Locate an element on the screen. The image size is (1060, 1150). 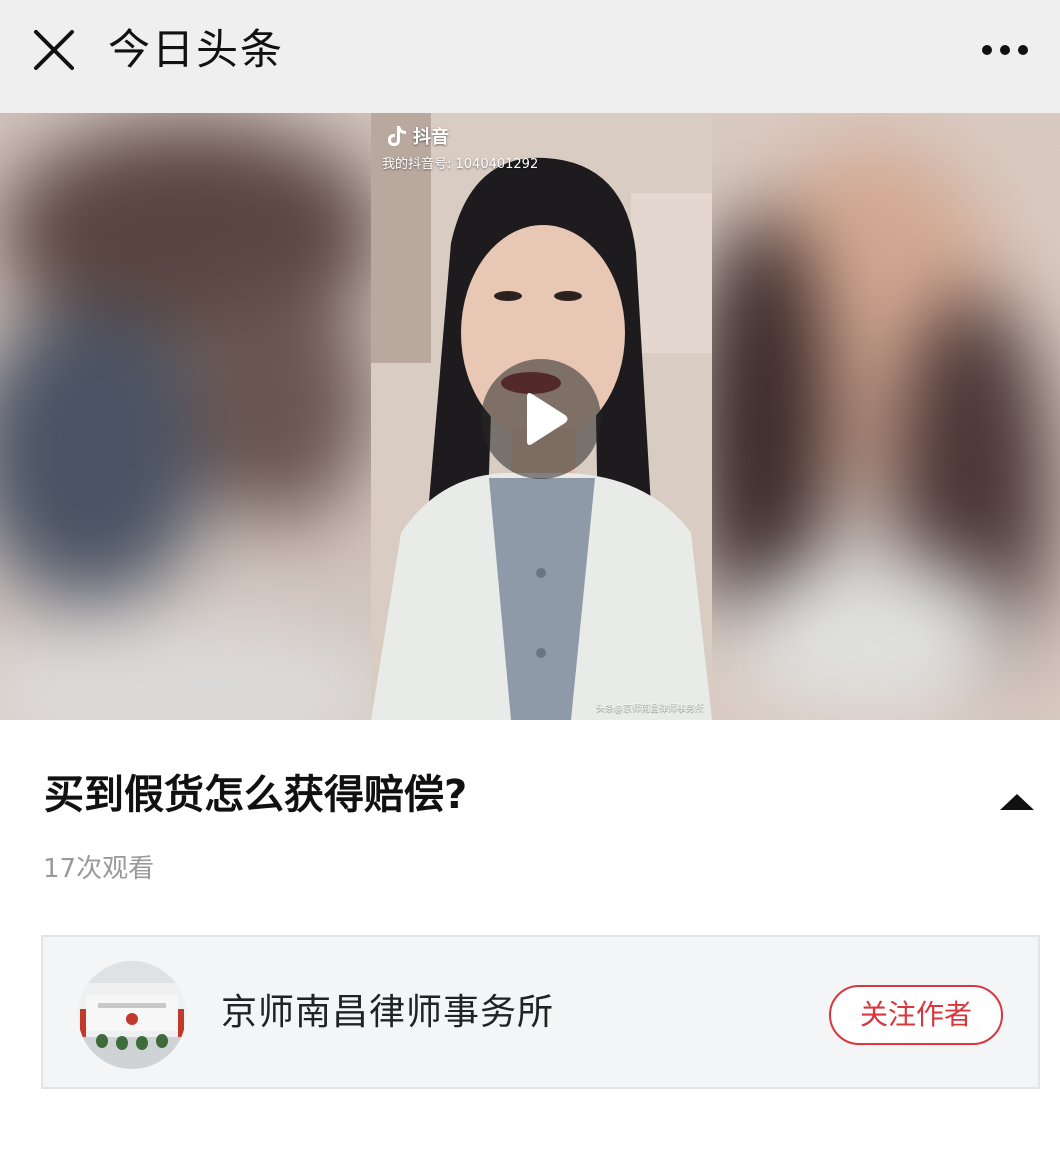
app-title: 今日头条 is located at coordinates (196, 49).